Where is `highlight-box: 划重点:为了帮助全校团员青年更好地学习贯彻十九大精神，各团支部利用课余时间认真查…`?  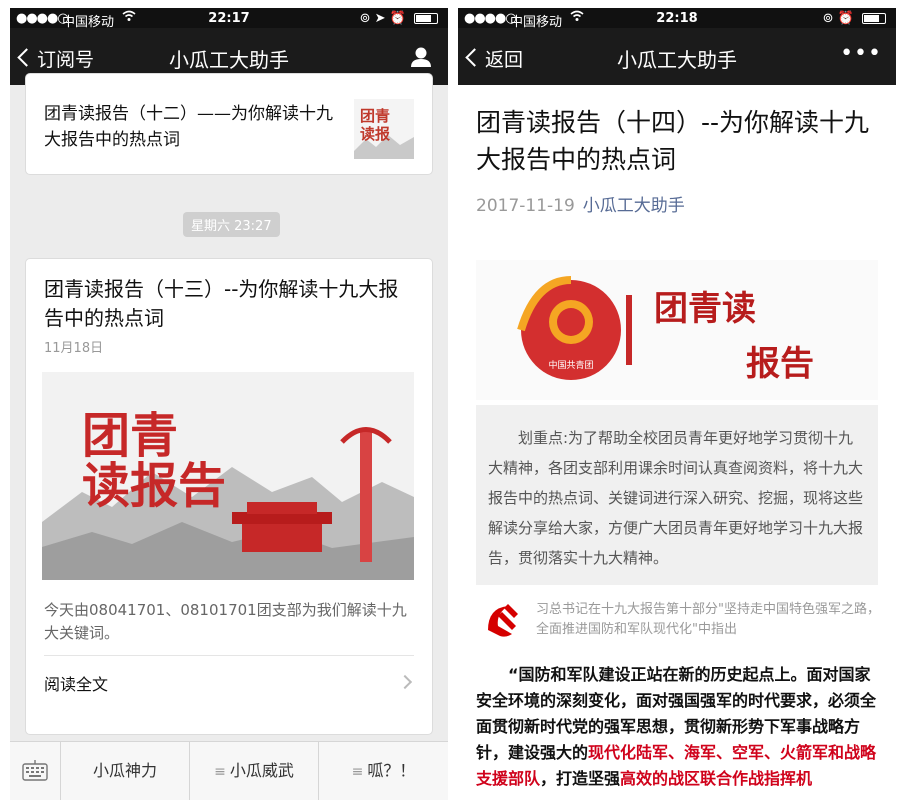
highlight-box: 划重点:为了帮助全校团员青年更好地学习贯彻十九大精神，各团支部利用课余时间认真查… is located at coordinates (677, 495).